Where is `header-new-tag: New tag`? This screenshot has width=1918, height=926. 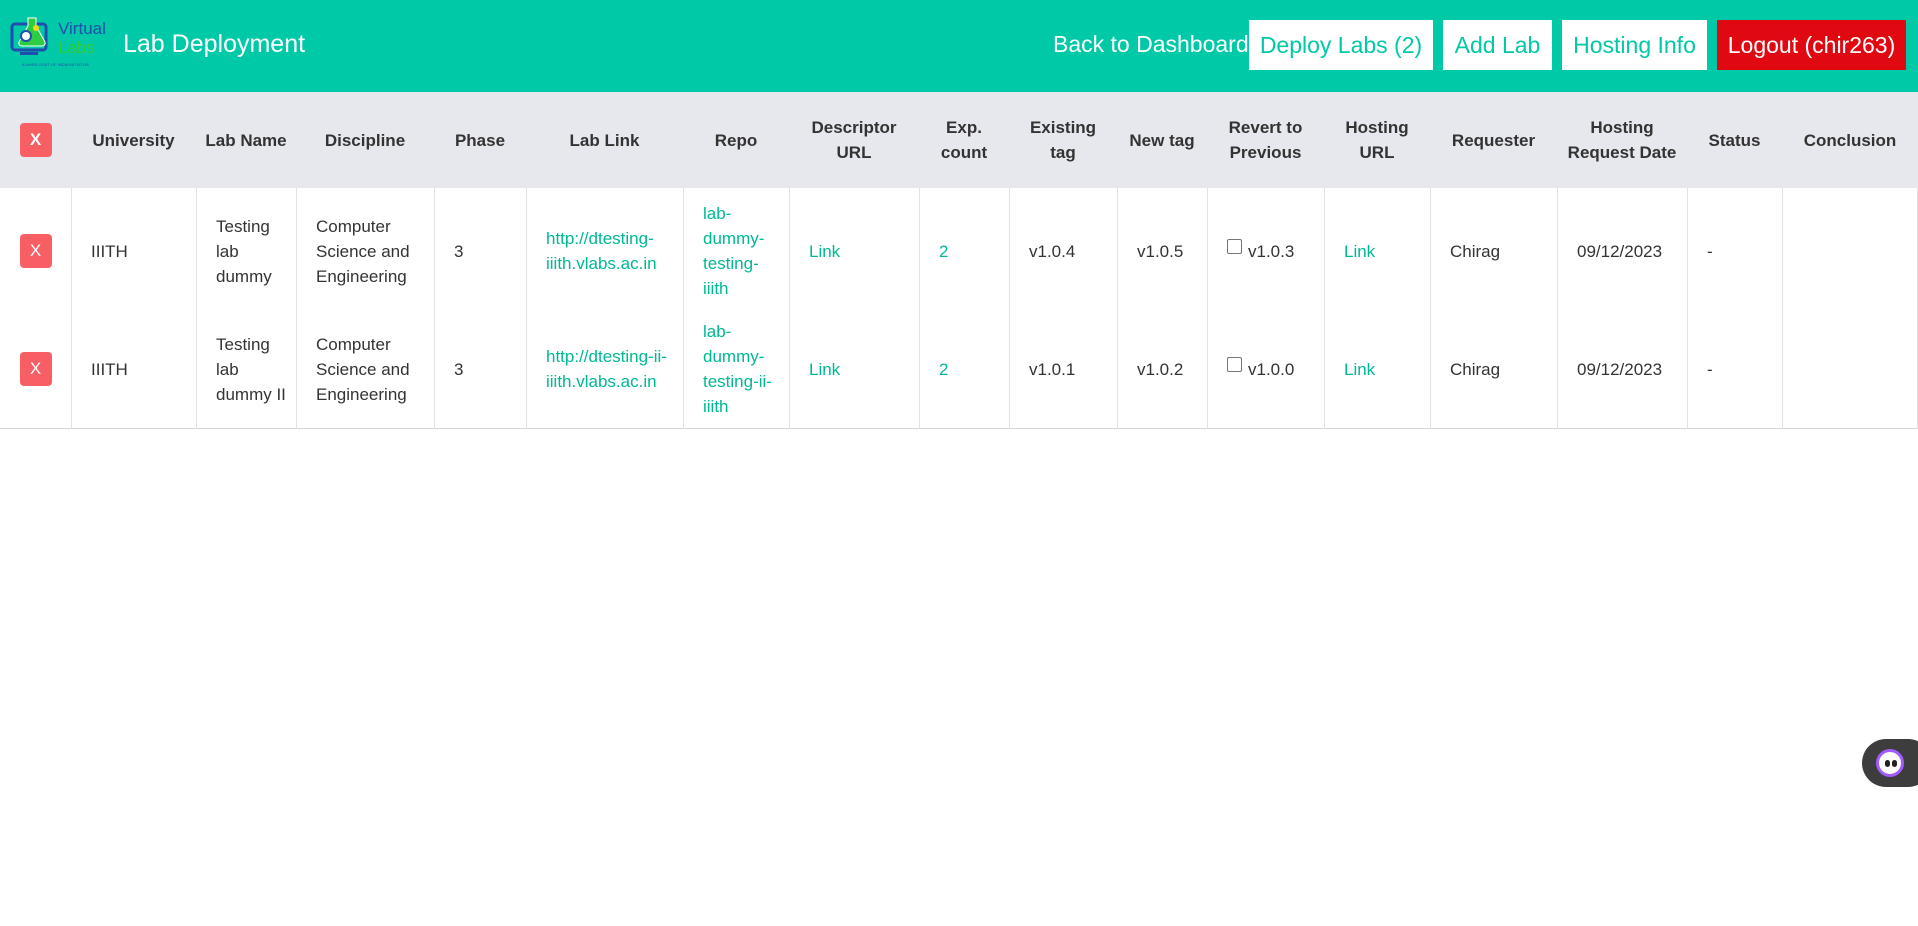
header-new-tag: New tag is located at coordinates (1162, 140).